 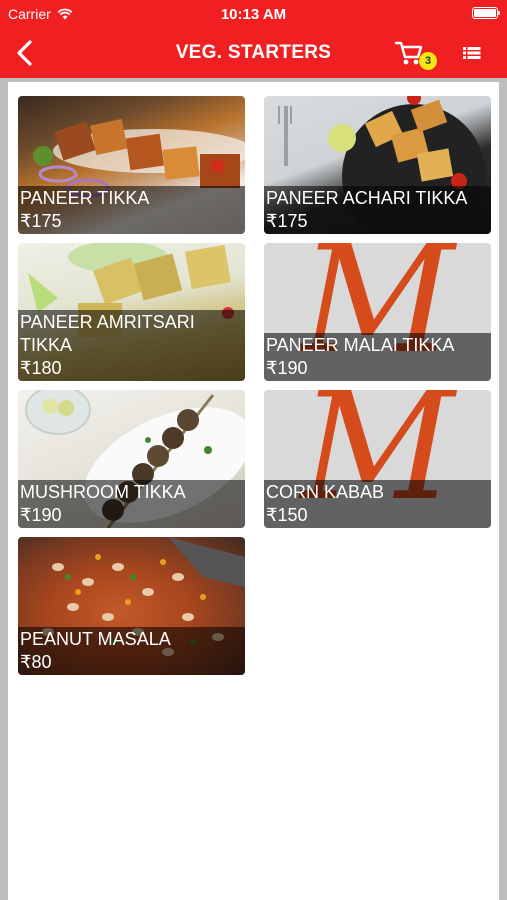 What do you see at coordinates (360, 345) in the screenshot?
I see `item-name: PANEER MALAI TIKKA` at bounding box center [360, 345].